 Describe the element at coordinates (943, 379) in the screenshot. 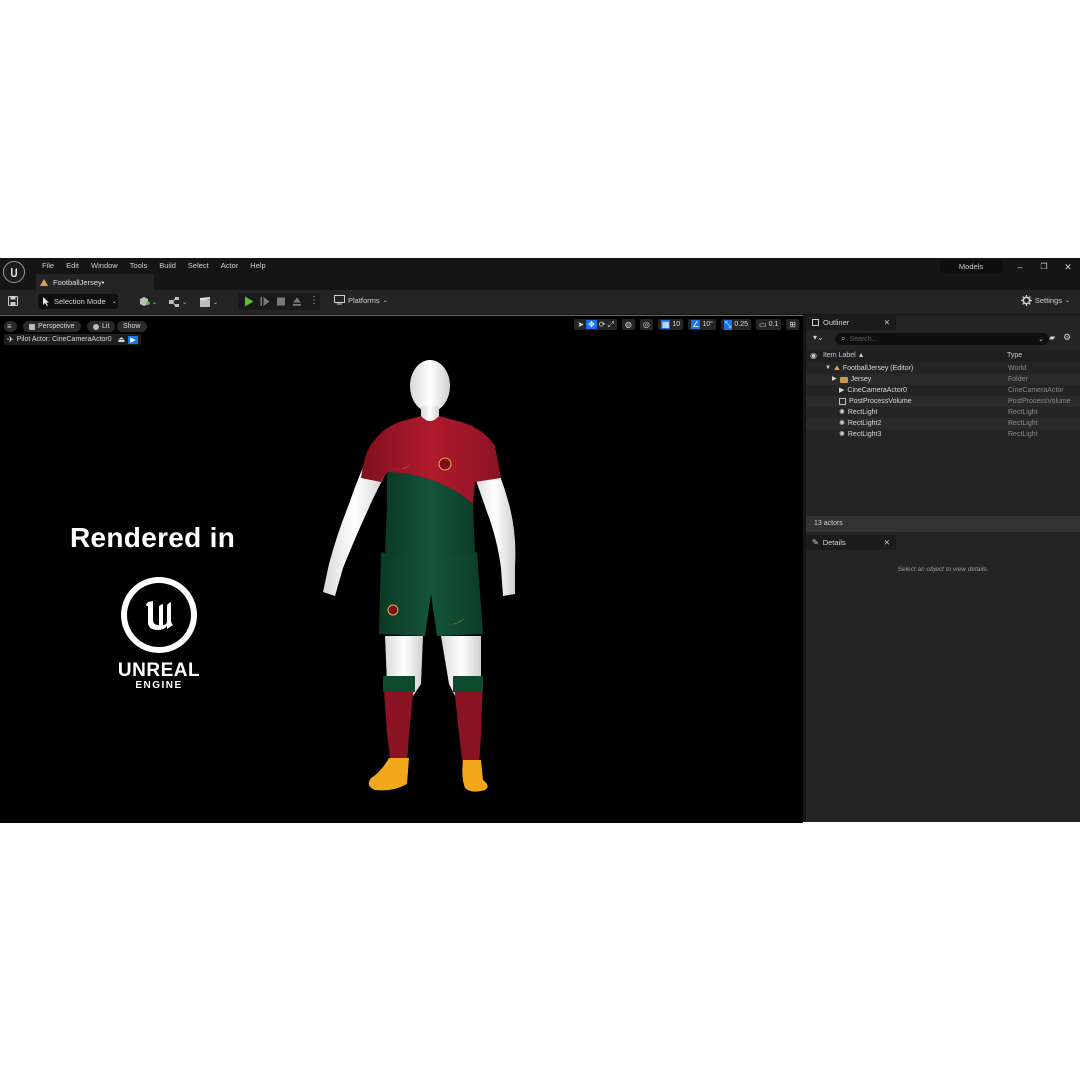

I see `outliner-row: ▶ Jersey Folder` at that location.